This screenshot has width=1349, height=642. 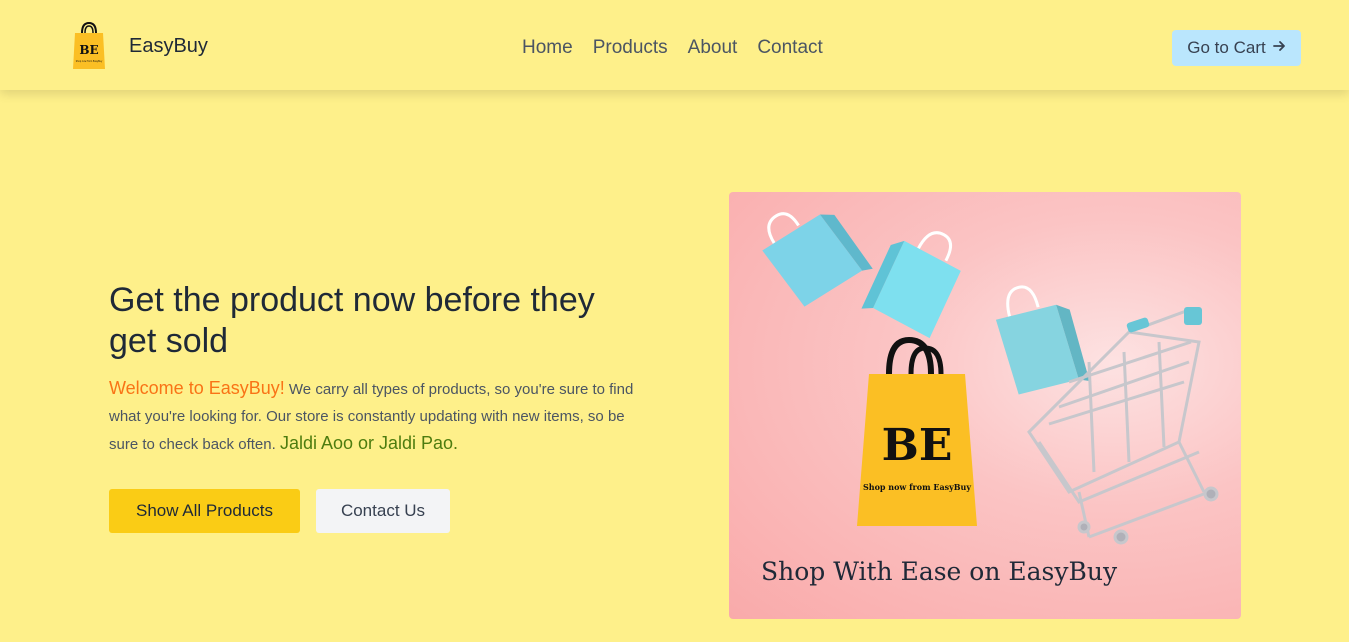 I want to click on yellow-shopping-bag-icon: BE Shop now from EasyBuy, so click(x=917, y=431).